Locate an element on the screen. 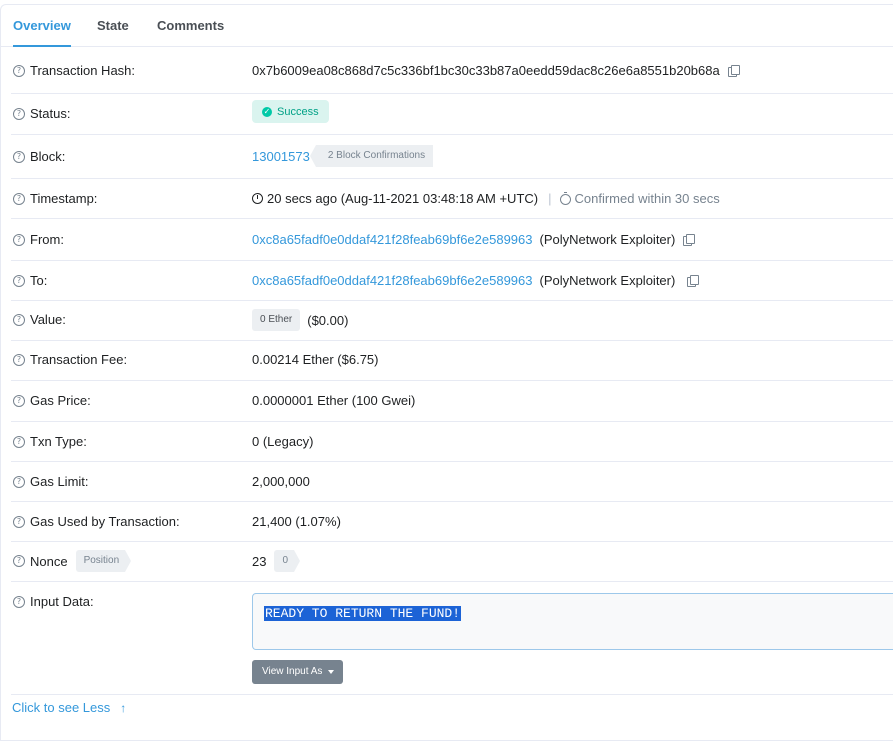  block-confirmations-badge: 2 Block Confirmations is located at coordinates (371, 156).